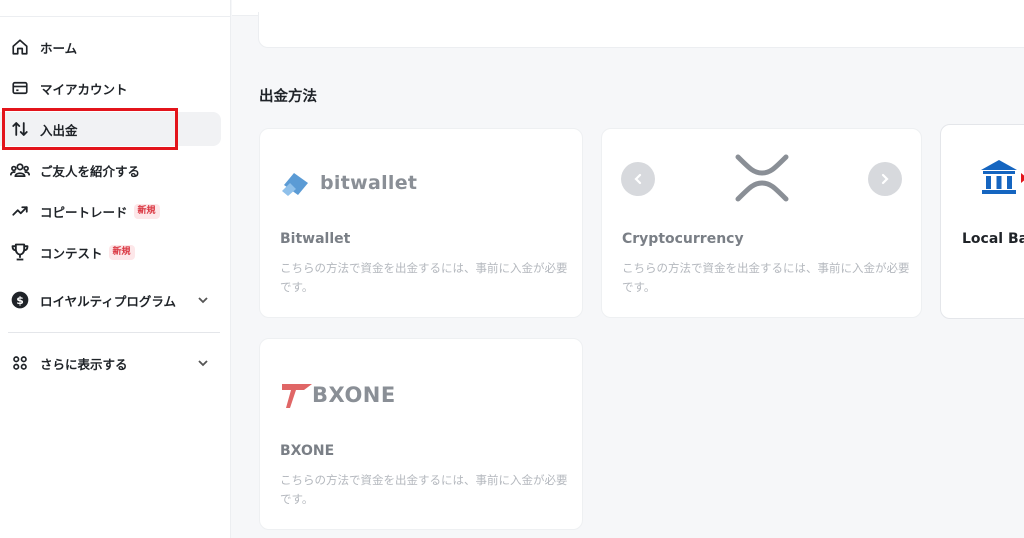 The height and width of the screenshot is (538, 1024). Describe the element at coordinates (20, 252) in the screenshot. I see `trophy-icon` at that location.